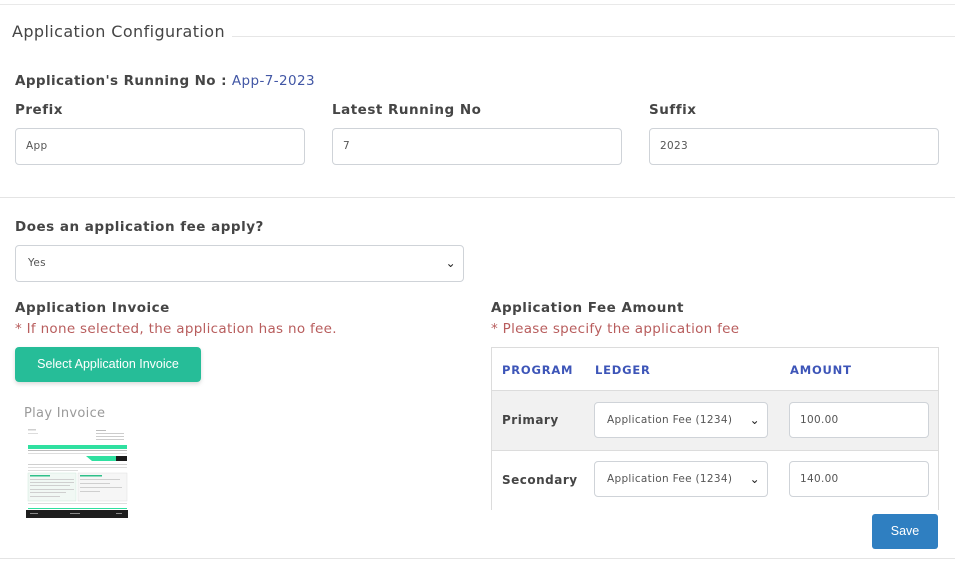 The width and height of the screenshot is (955, 561). Describe the element at coordinates (593, 36) in the screenshot. I see `legend-divider` at that location.